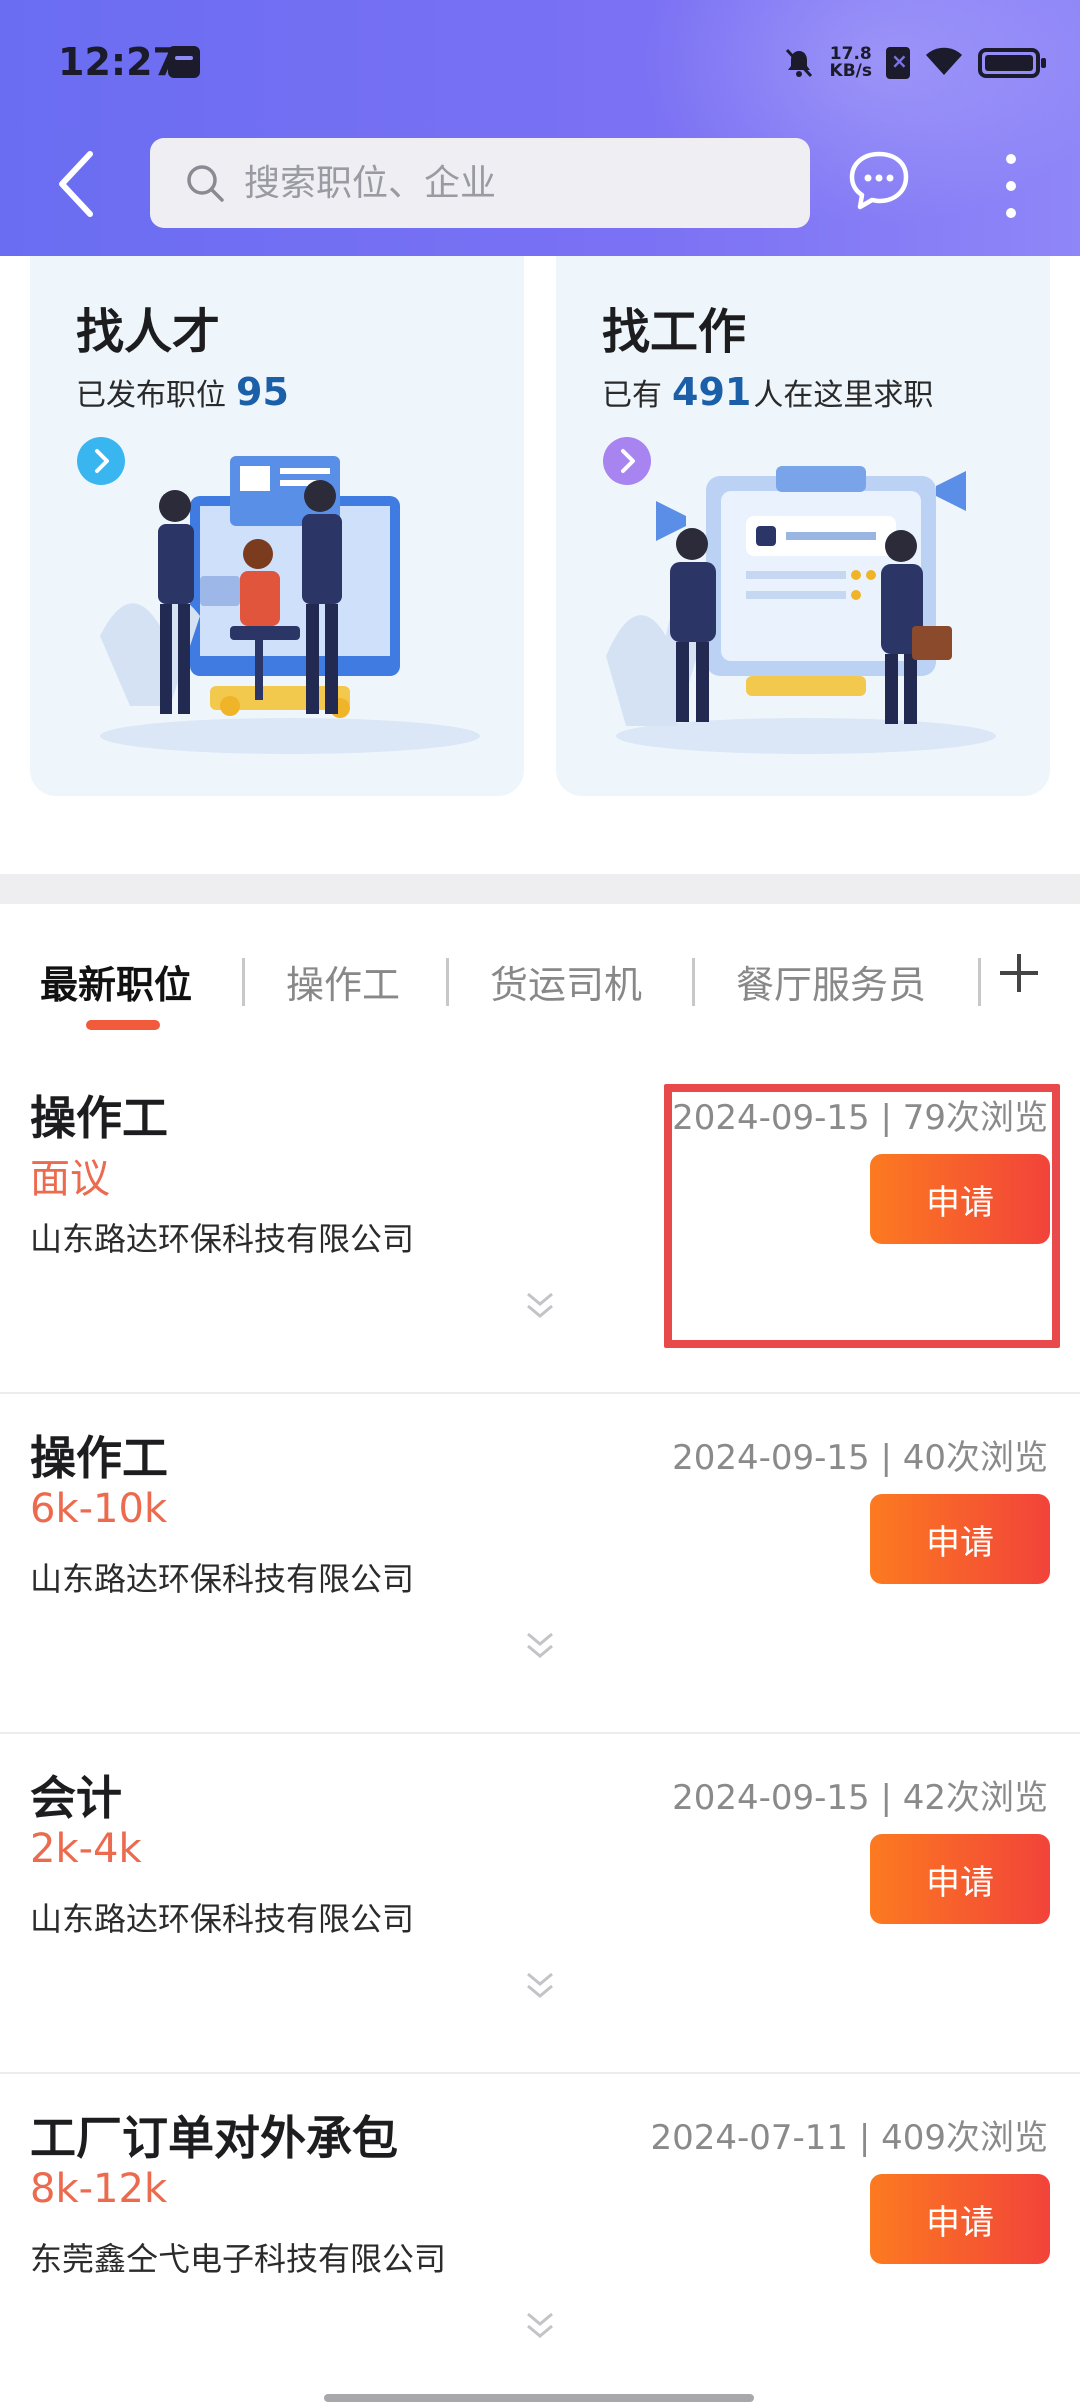 This screenshot has height=2408, width=1080. I want to click on nav-bar, so click(540, 184).